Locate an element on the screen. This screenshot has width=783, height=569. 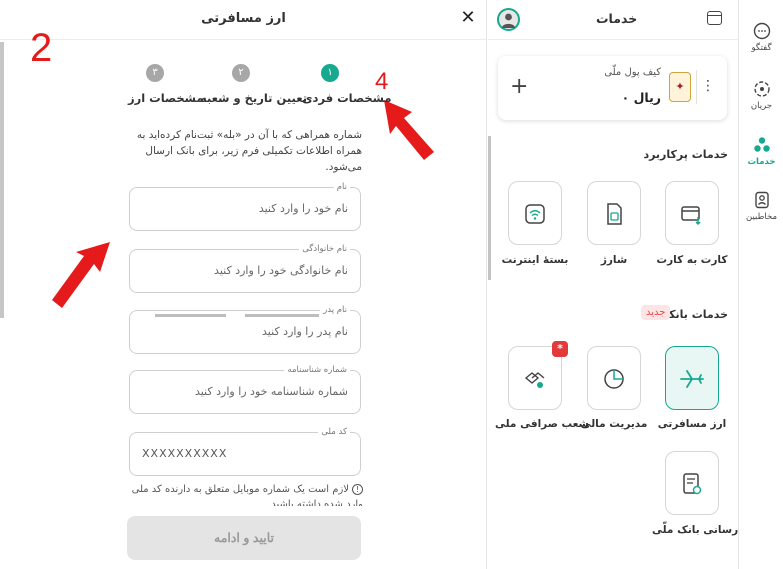
wallet-card: + کیف پول ملّی ۰ ریال ✦ ⋮ is located at coordinates (612, 88).